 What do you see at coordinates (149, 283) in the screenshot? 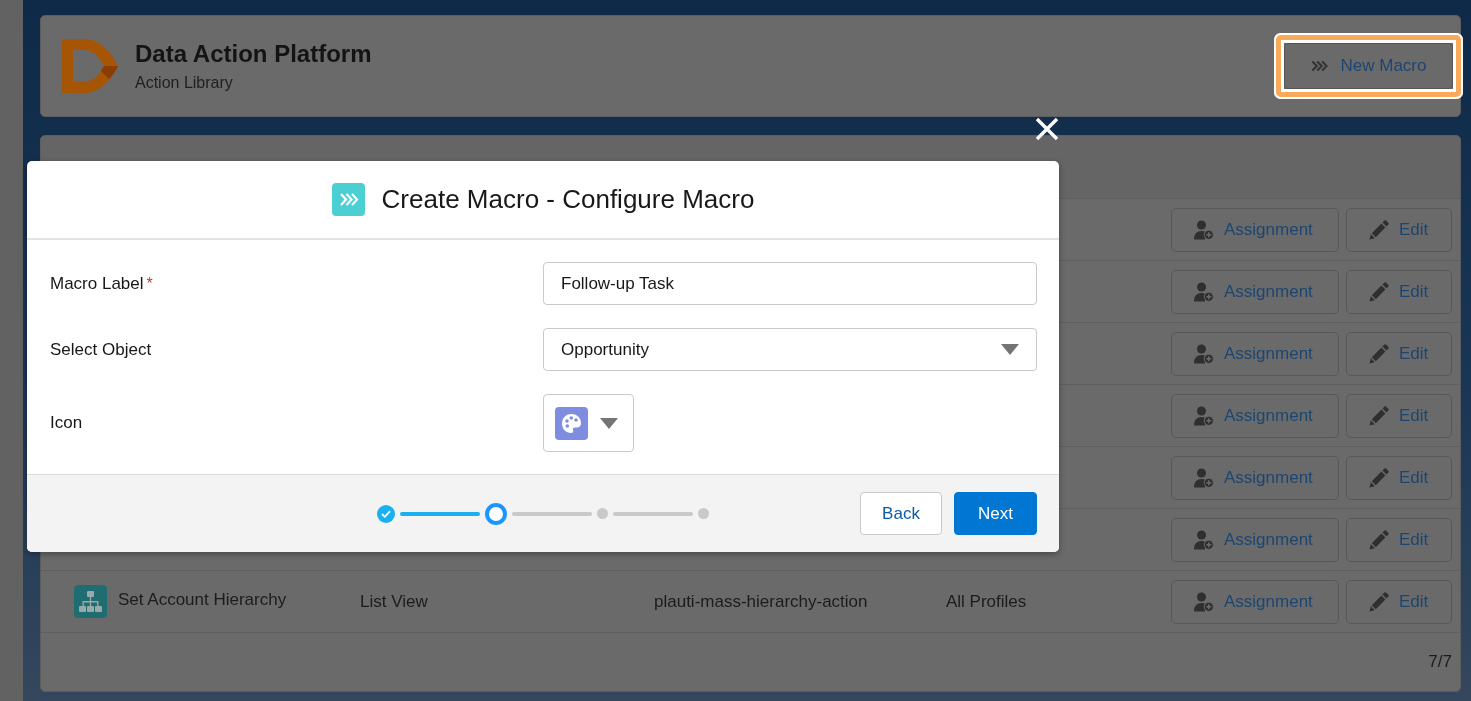
I see `required-mark: *` at bounding box center [149, 283].